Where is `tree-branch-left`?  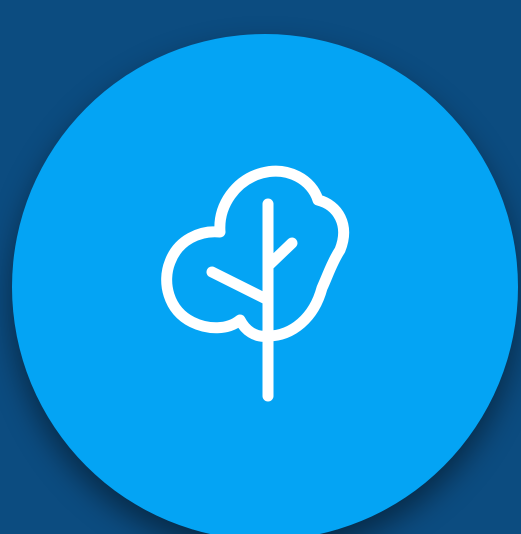 tree-branch-left is located at coordinates (240, 286).